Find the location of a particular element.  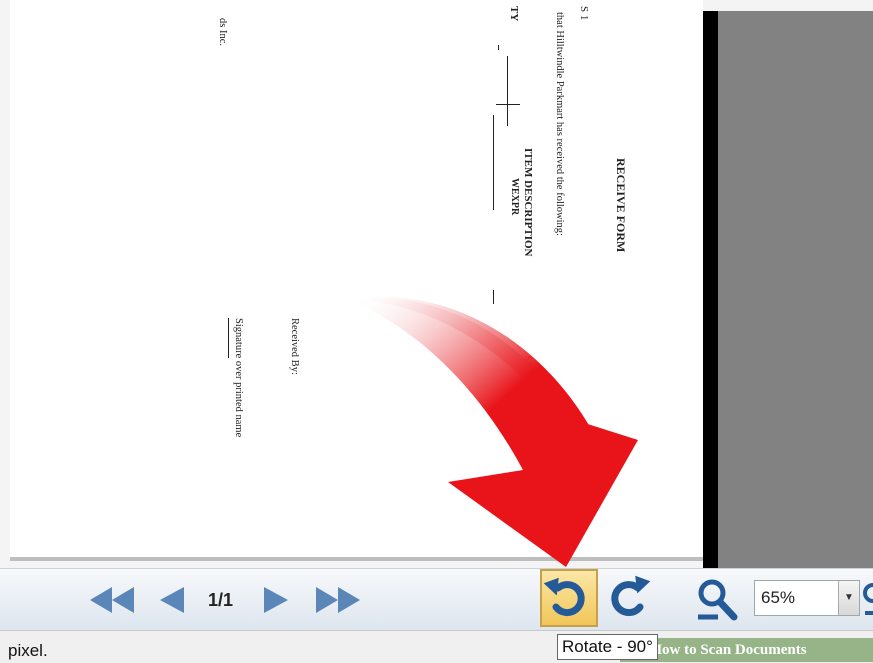

document-edge-shadow is located at coordinates (710, 289).